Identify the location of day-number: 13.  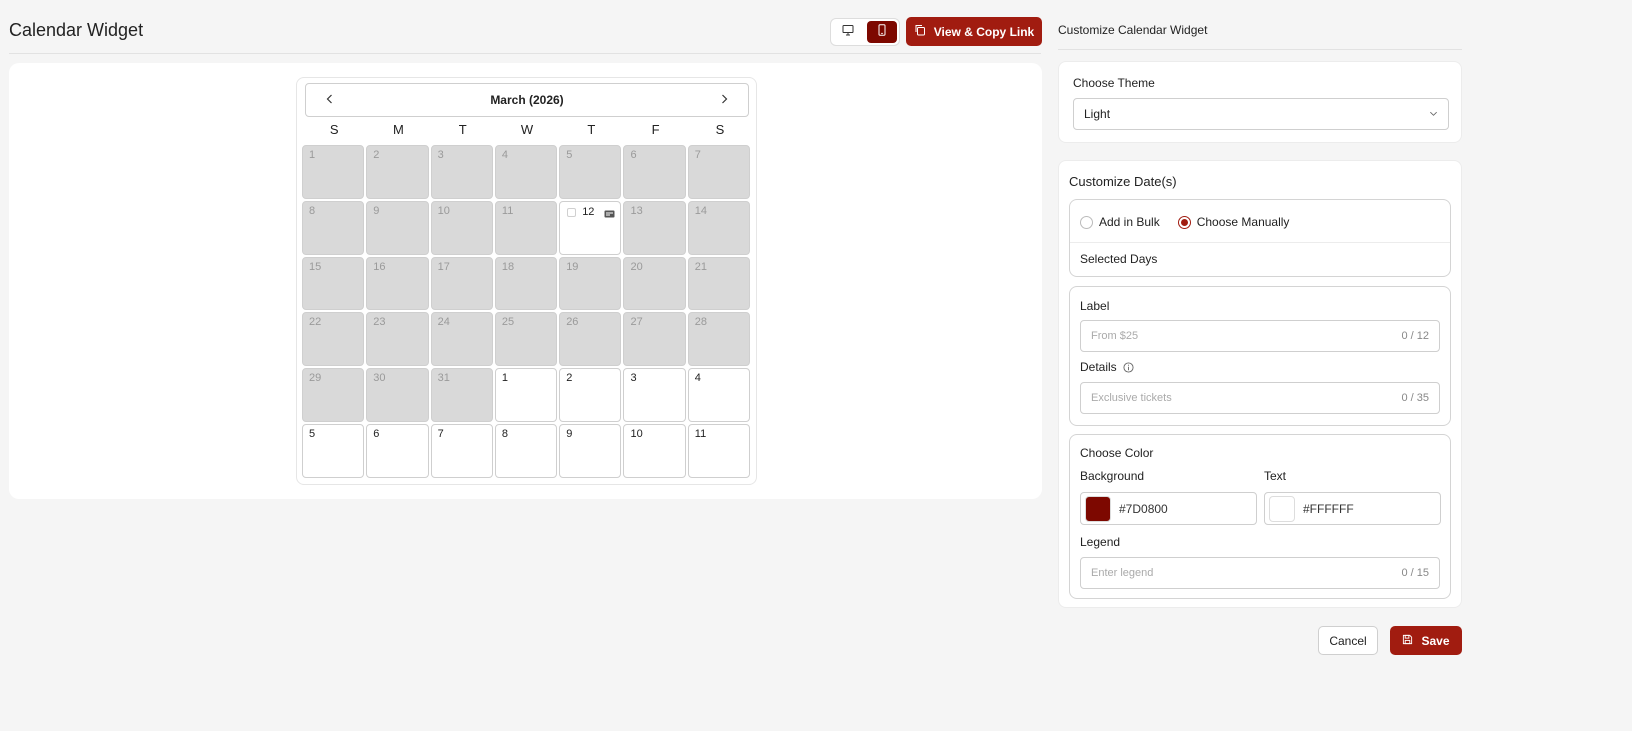
(636, 210).